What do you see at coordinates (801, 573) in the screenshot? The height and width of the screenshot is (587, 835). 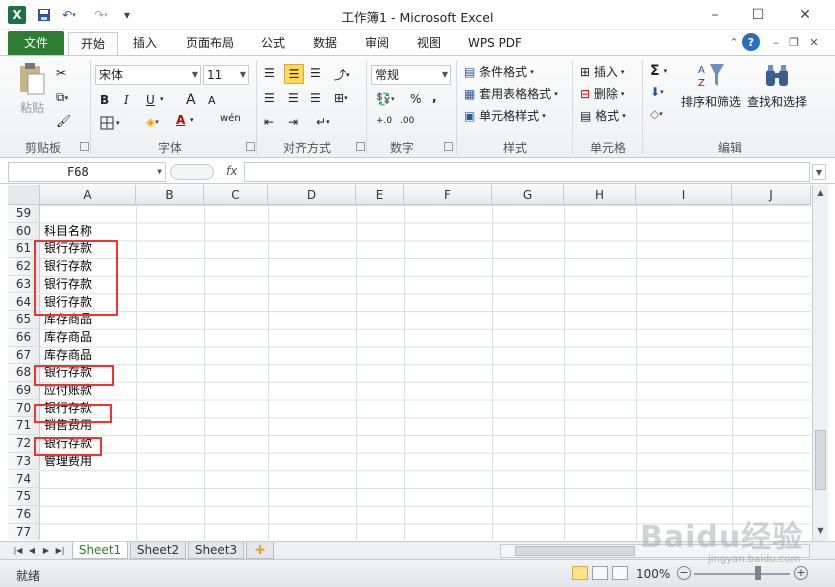 I see `zoom-in-button: +` at bounding box center [801, 573].